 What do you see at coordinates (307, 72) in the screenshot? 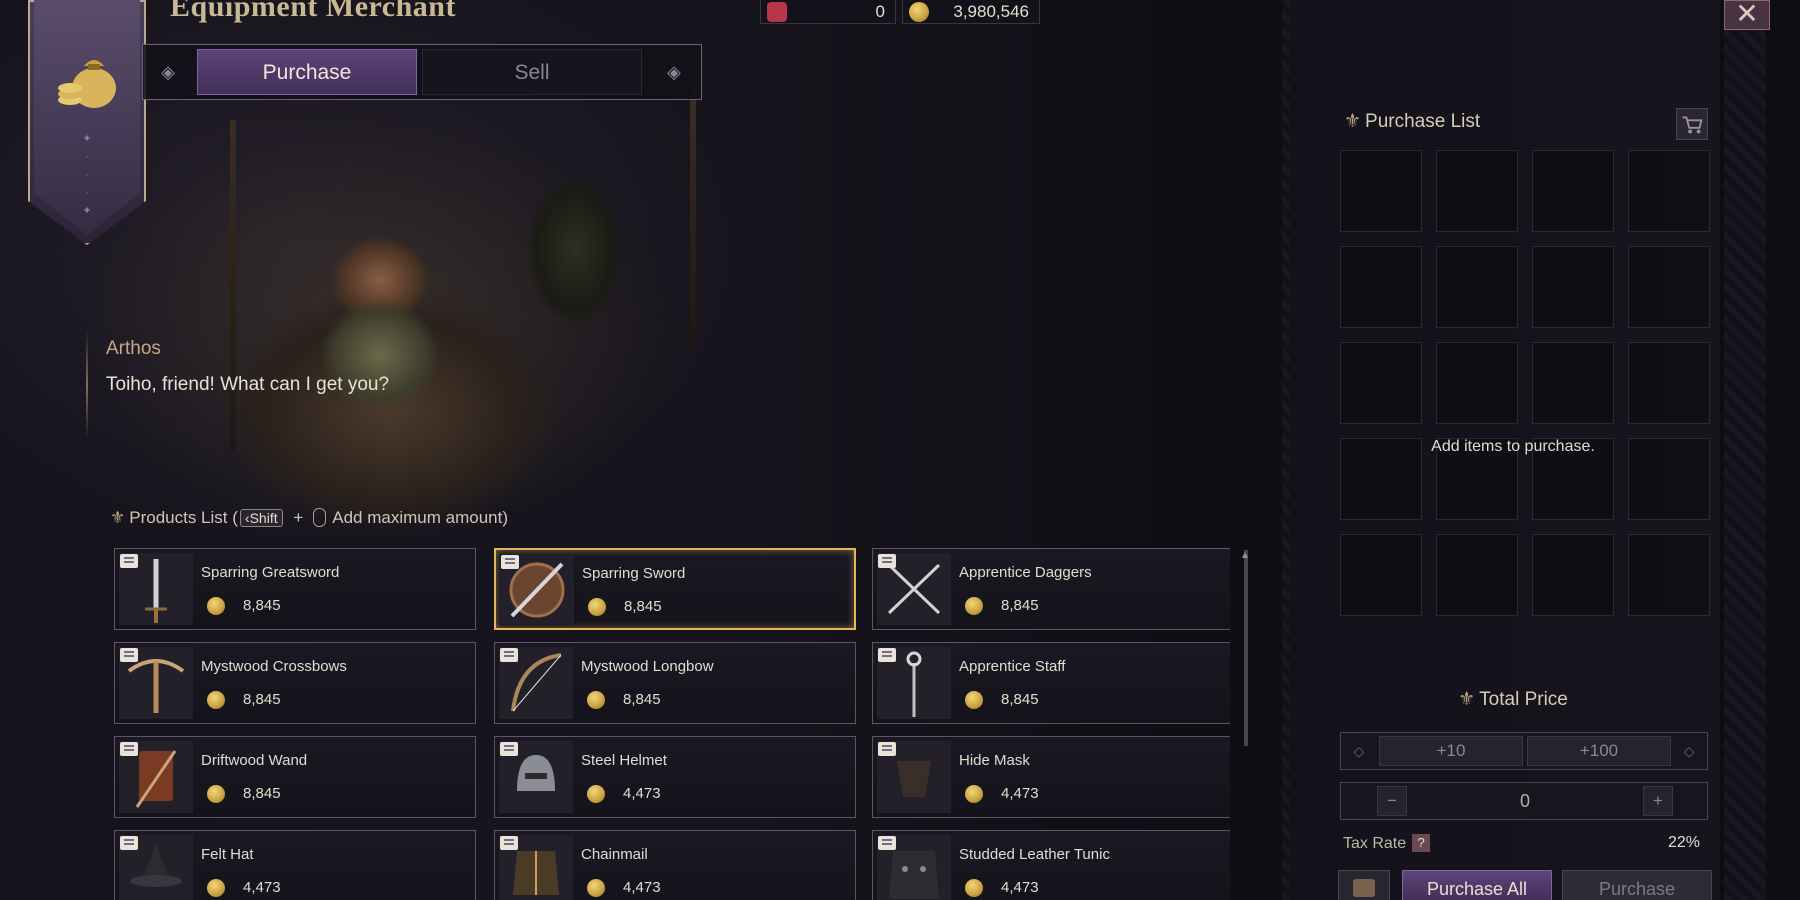
I see `tab-purchase: Purchase` at bounding box center [307, 72].